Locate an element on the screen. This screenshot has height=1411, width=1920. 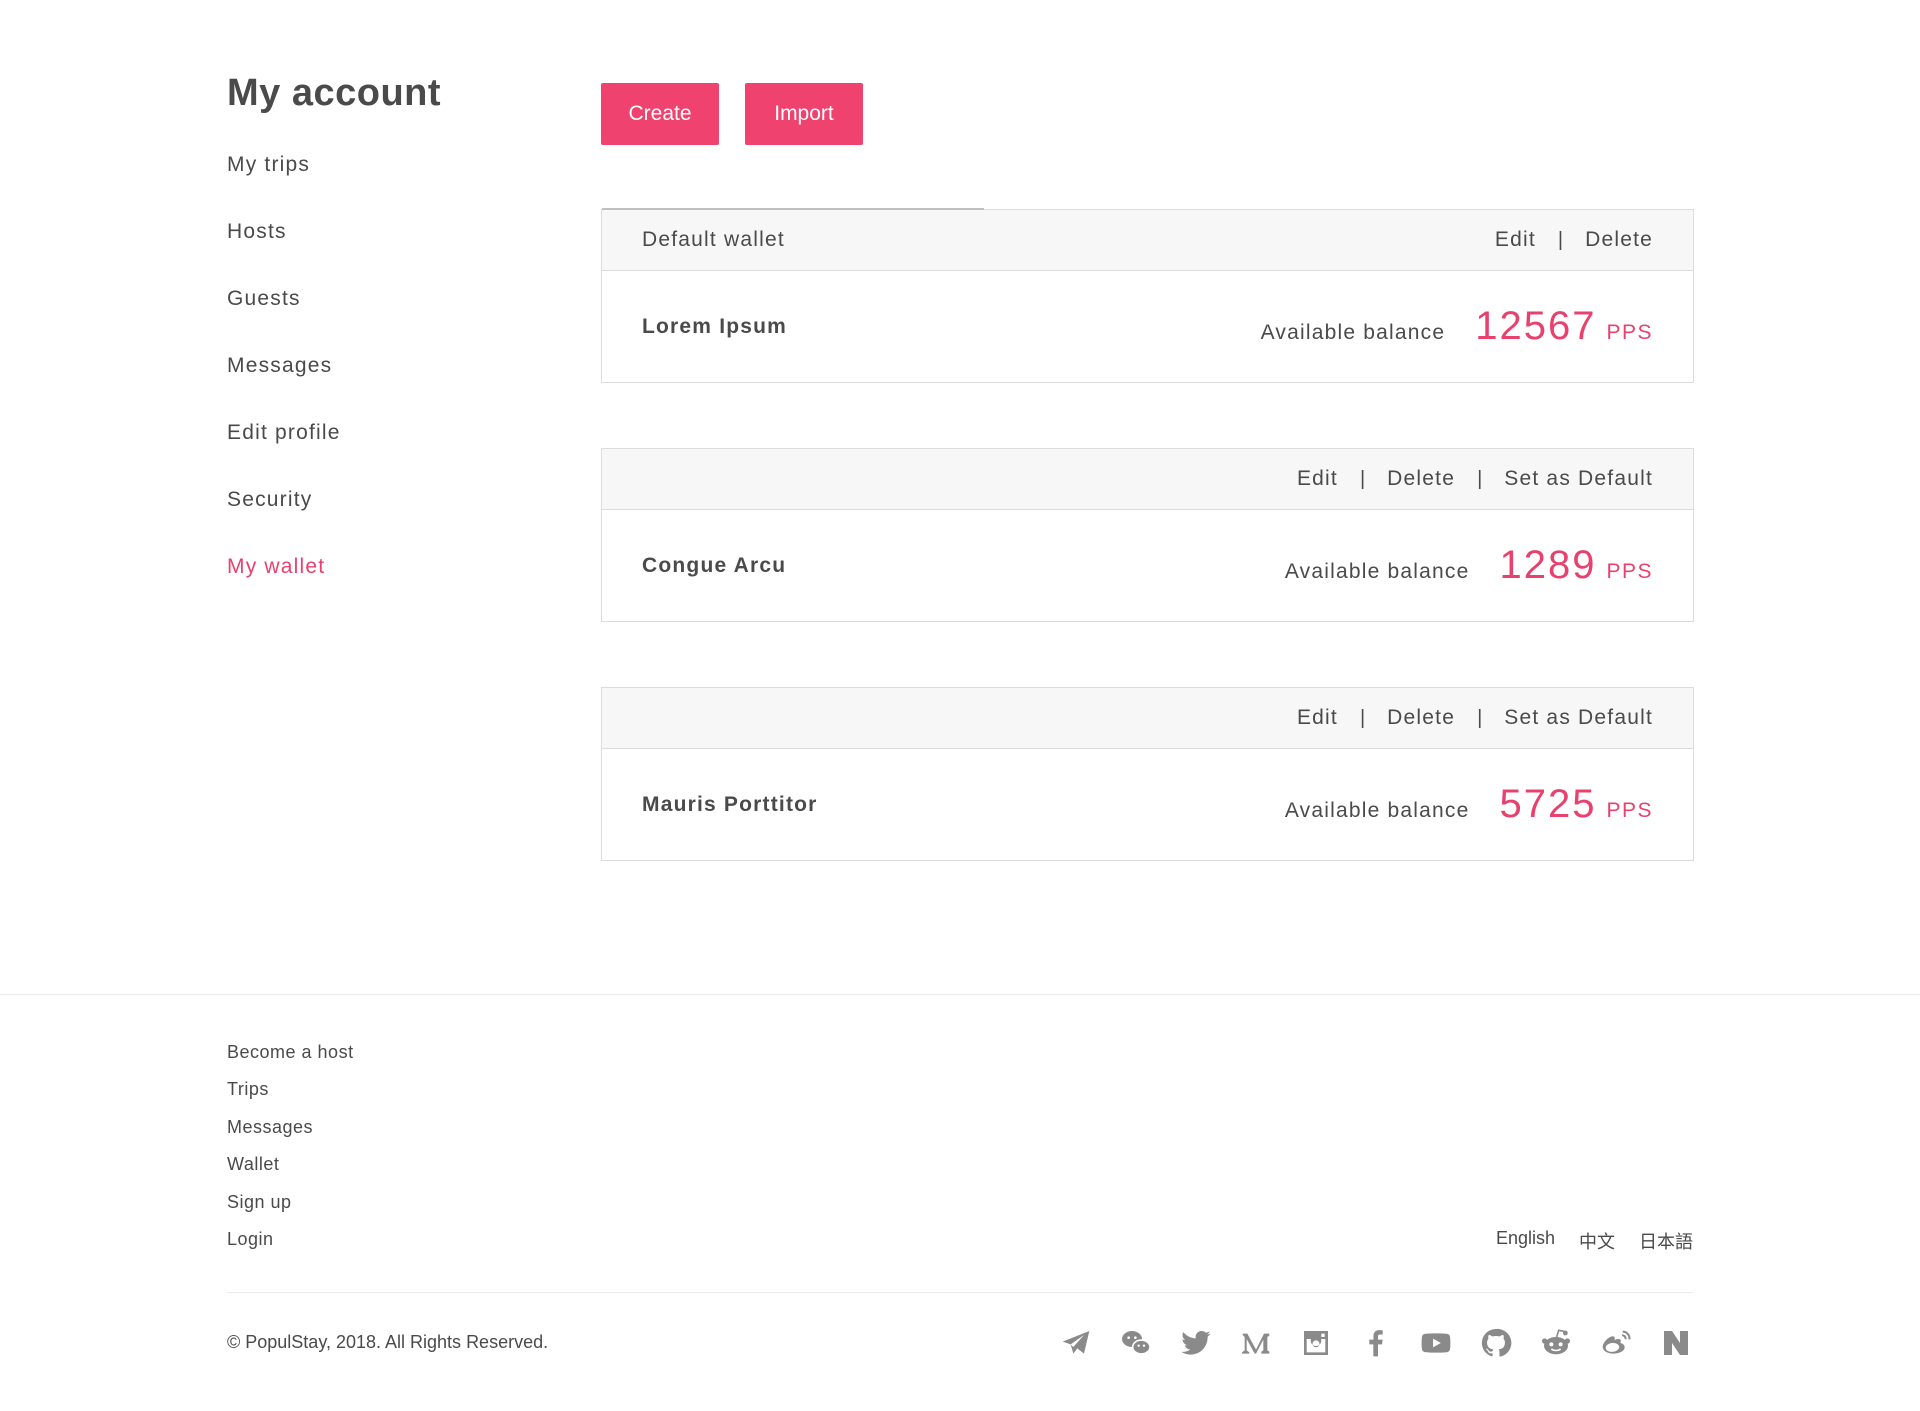
copyright-text: © PopulStay, 2018. All Rights Reserved. is located at coordinates (388, 1342).